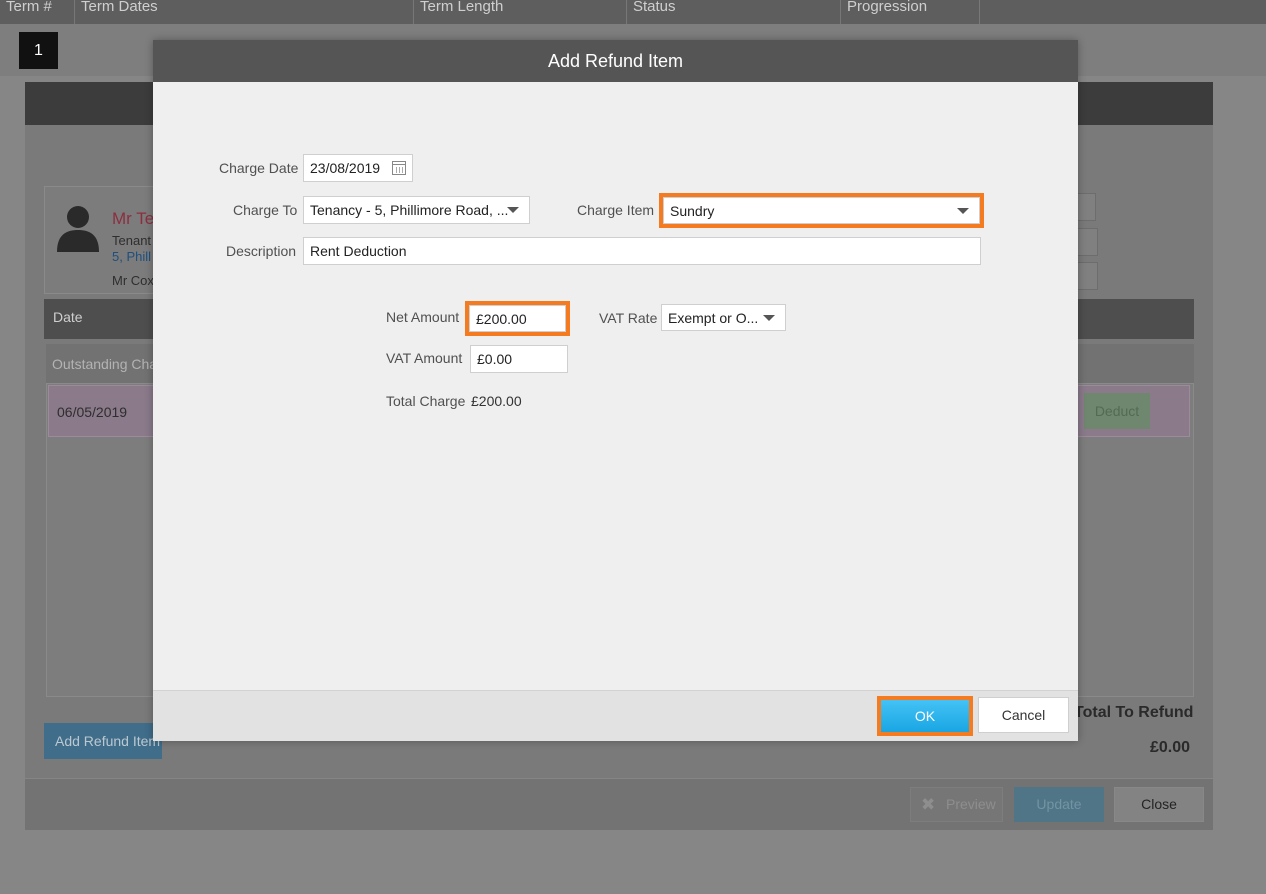  What do you see at coordinates (1170, 747) in the screenshot?
I see `total-to-refund-value: £0.00` at bounding box center [1170, 747].